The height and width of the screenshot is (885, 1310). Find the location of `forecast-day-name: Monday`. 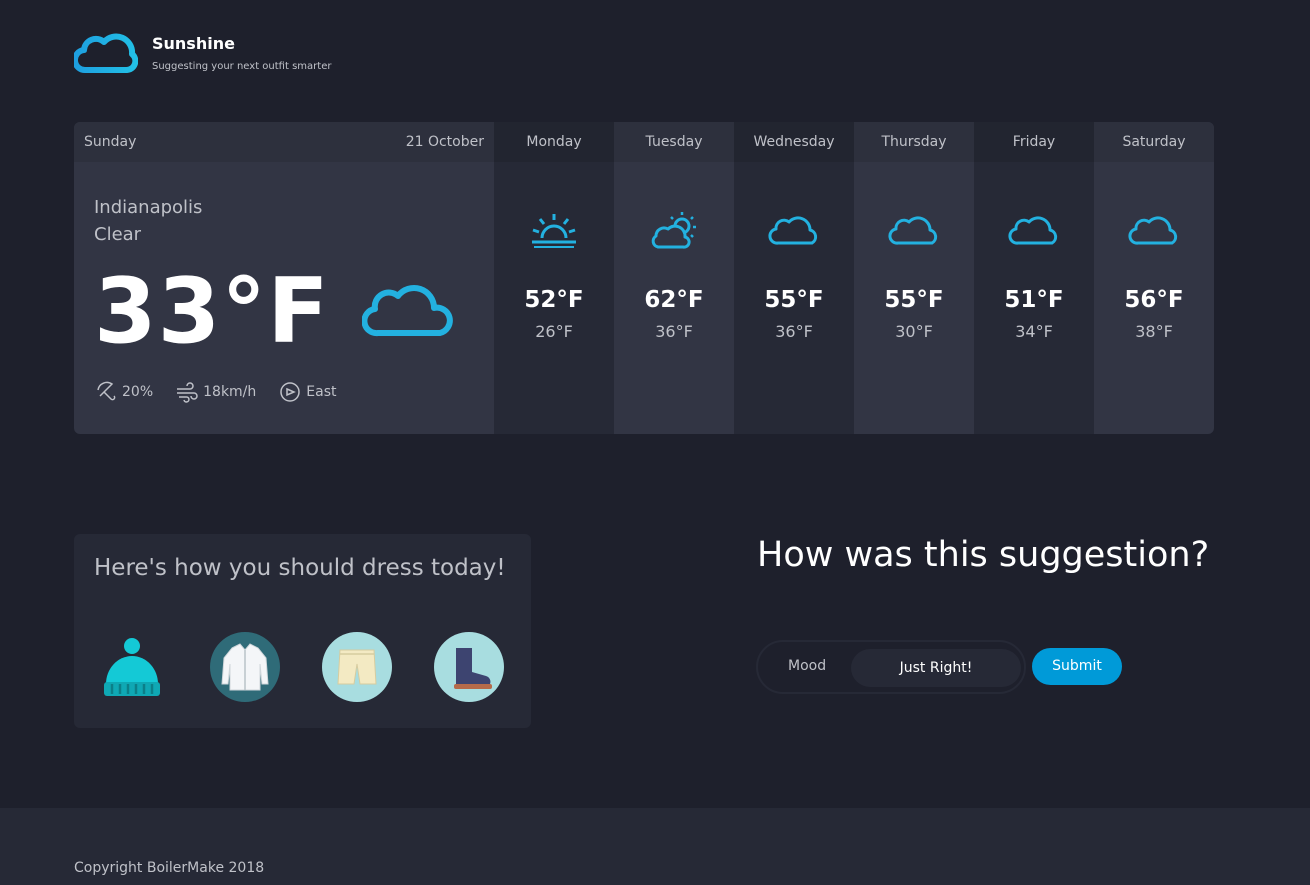

forecast-day-name: Monday is located at coordinates (554, 142).